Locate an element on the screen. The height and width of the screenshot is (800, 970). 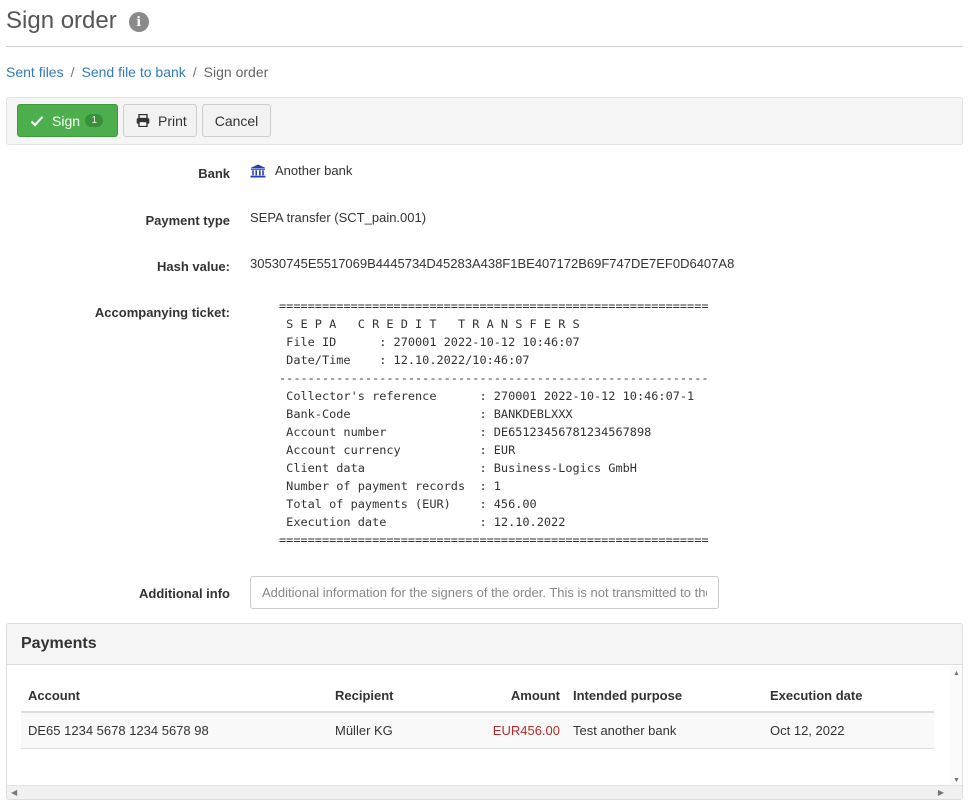
scroll-down-icon: ▼ is located at coordinates (956, 780).